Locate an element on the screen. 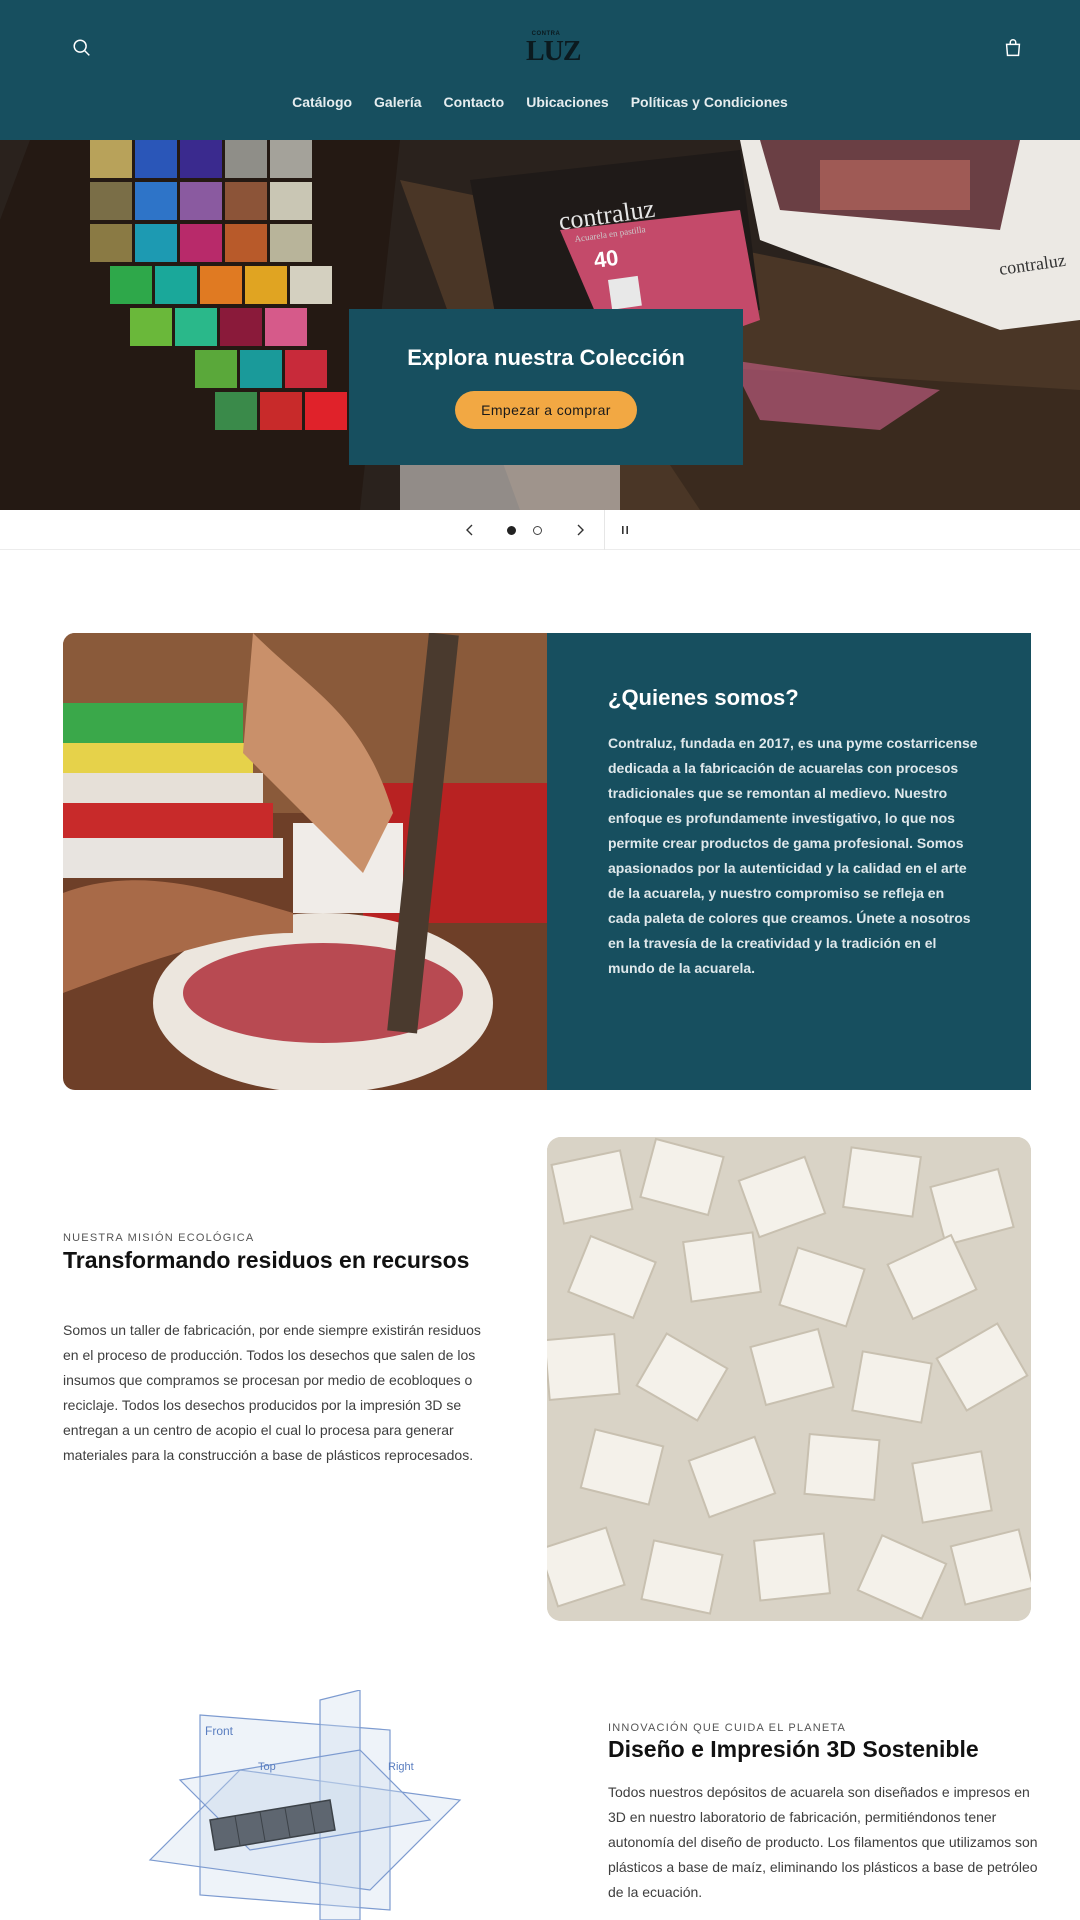 This screenshot has width=1080, height=1920. slider-controls is located at coordinates (540, 530).